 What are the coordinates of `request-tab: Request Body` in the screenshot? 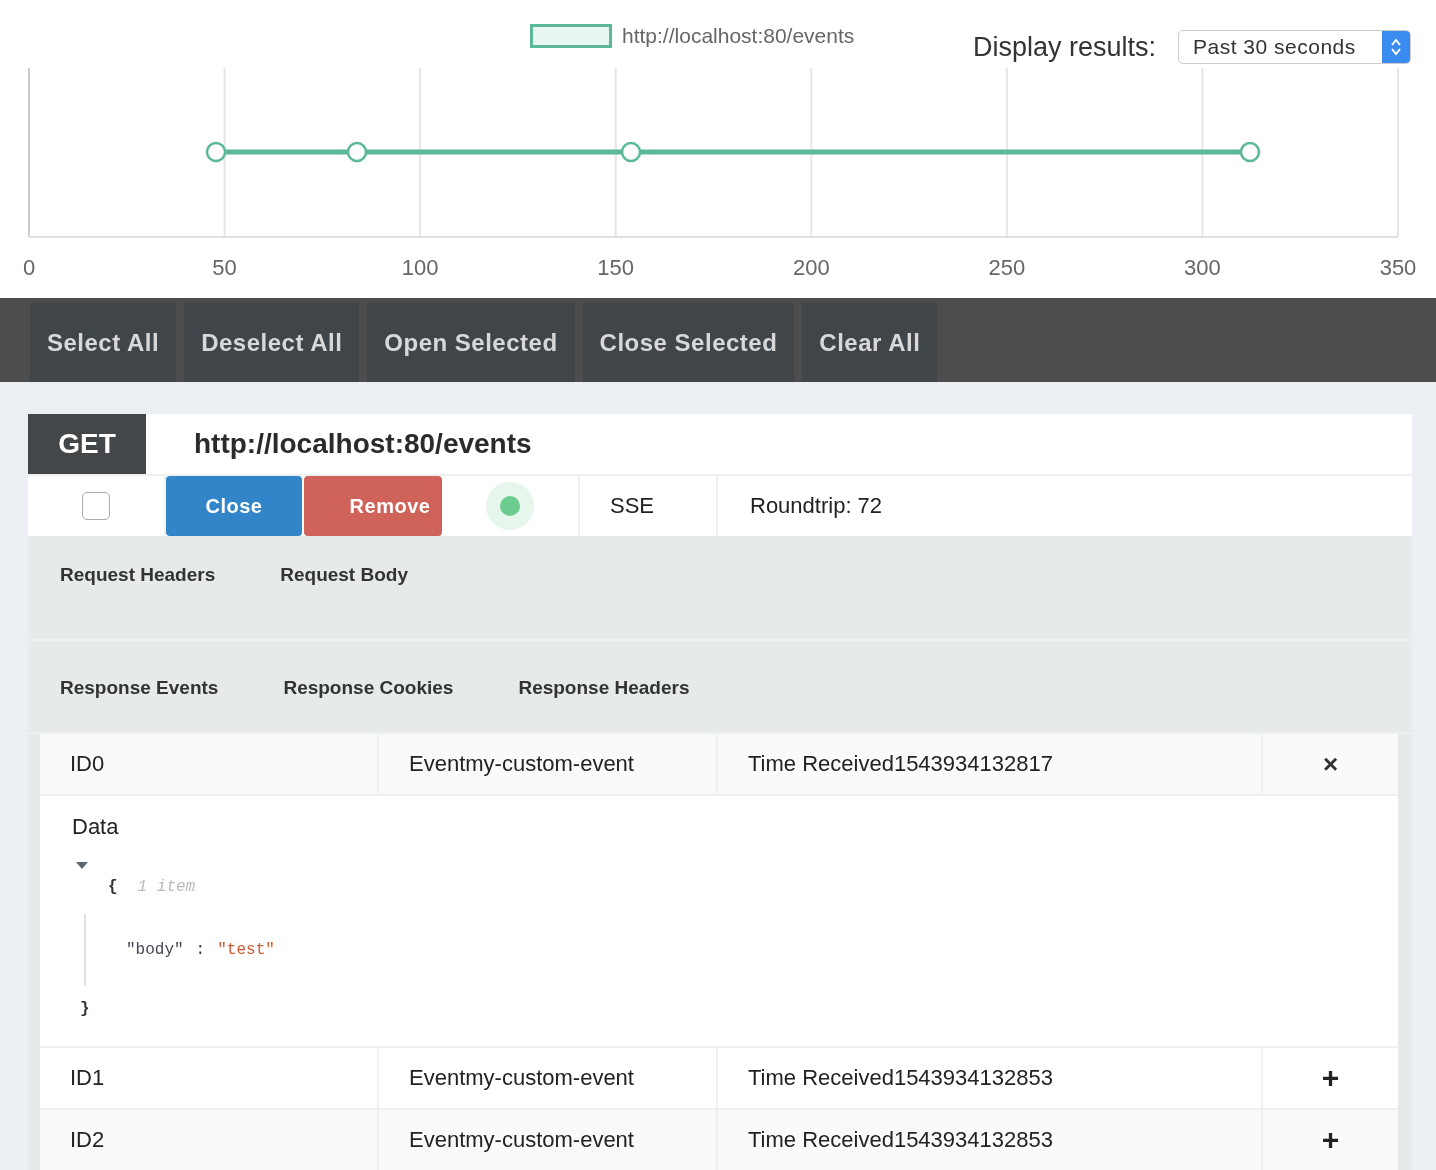 It's located at (360, 575).